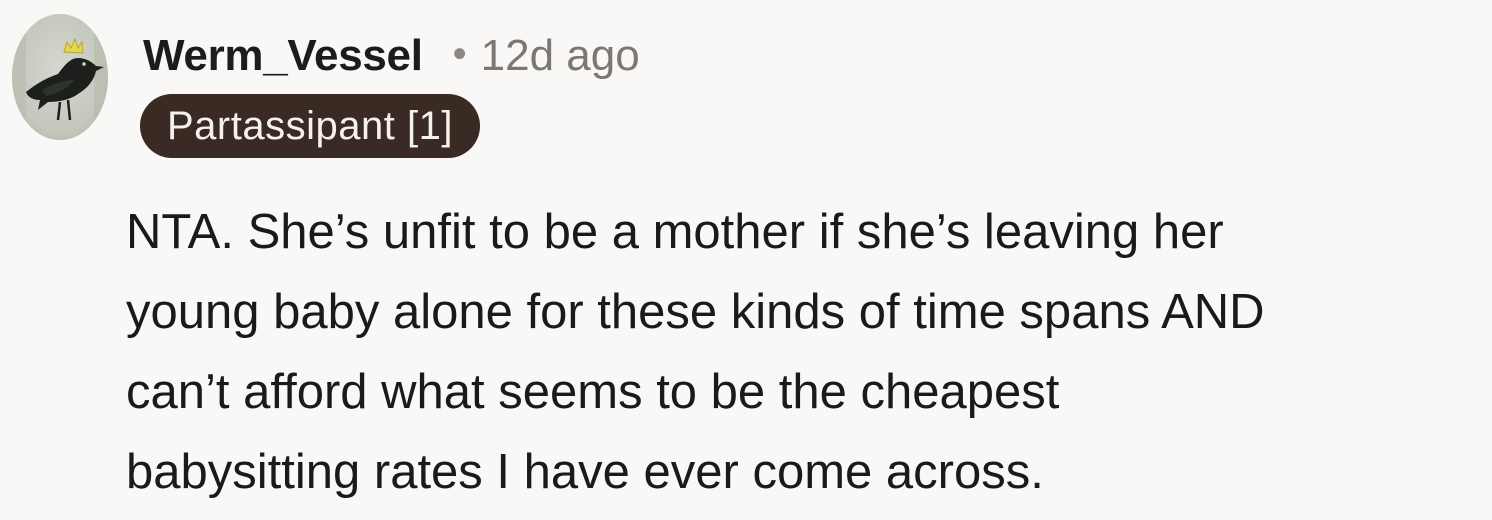 The height and width of the screenshot is (520, 1492). I want to click on avatar, so click(60, 77).